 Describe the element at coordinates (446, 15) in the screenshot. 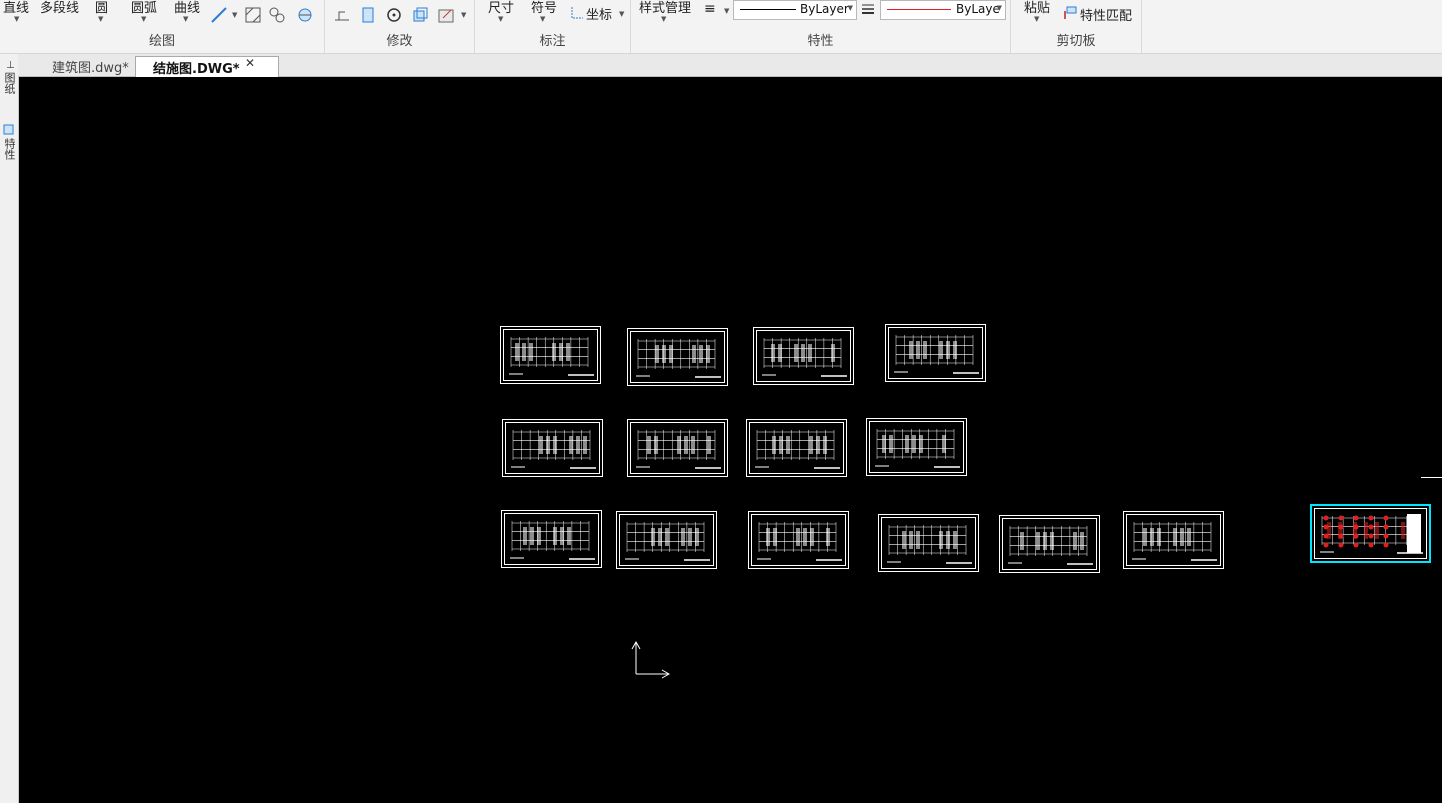

I see `array-icon` at that location.